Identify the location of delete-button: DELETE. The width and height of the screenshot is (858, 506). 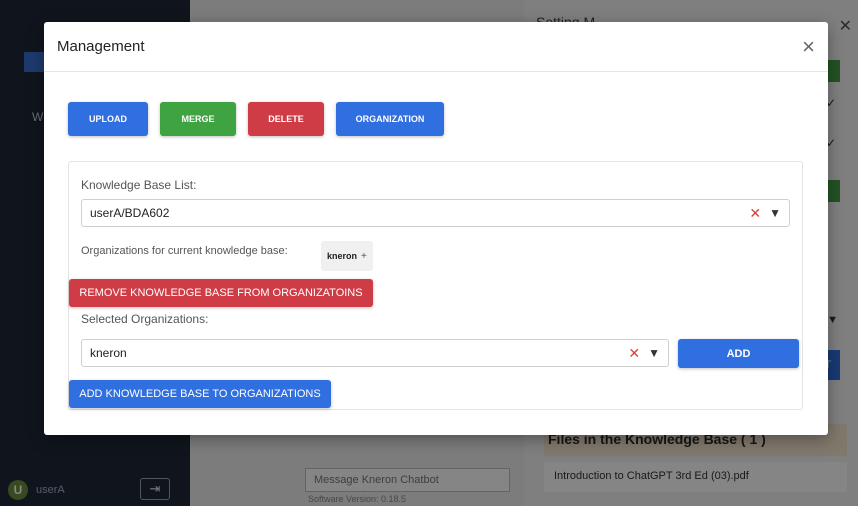
(286, 119).